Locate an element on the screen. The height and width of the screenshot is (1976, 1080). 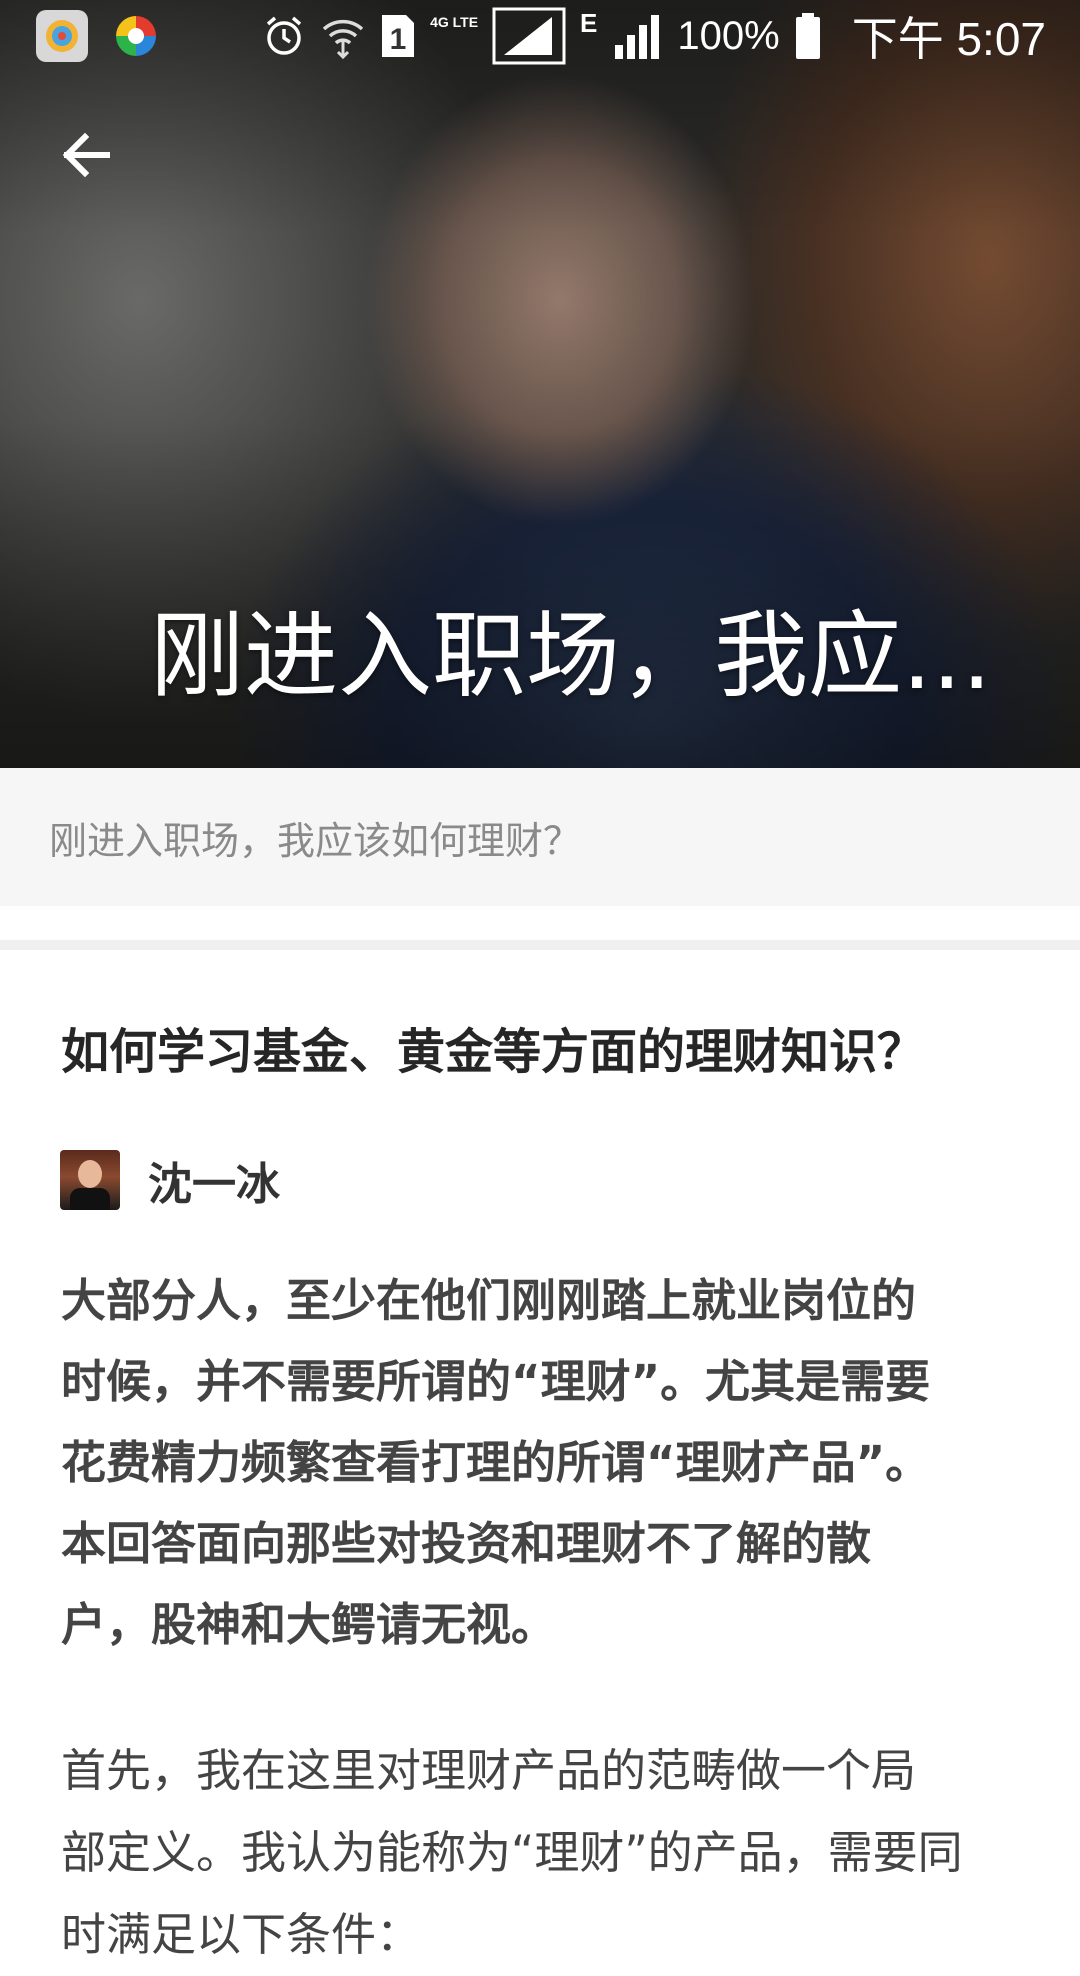
author-row: 沈一冰 is located at coordinates (170, 1180).